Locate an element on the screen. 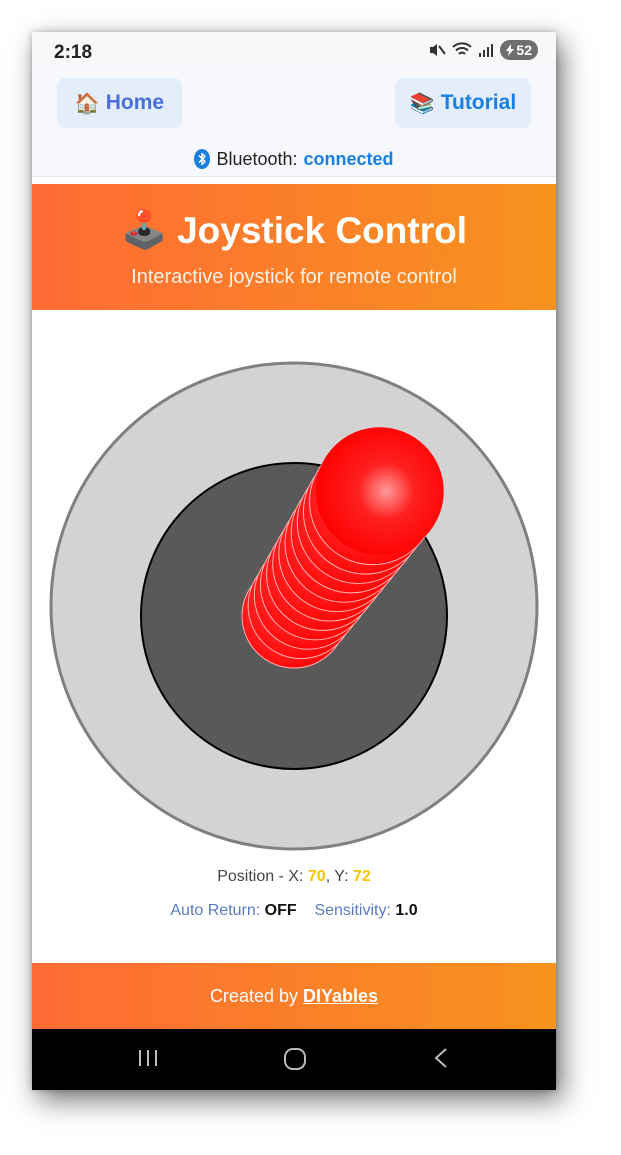 Image resolution: width=621 pixels, height=1155 pixels. home-nav-button is located at coordinates (295, 1059).